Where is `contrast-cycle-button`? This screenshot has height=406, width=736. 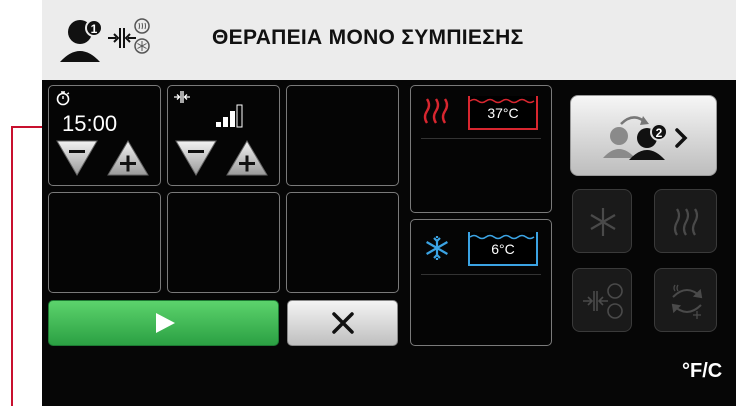
contrast-cycle-button is located at coordinates (685, 300).